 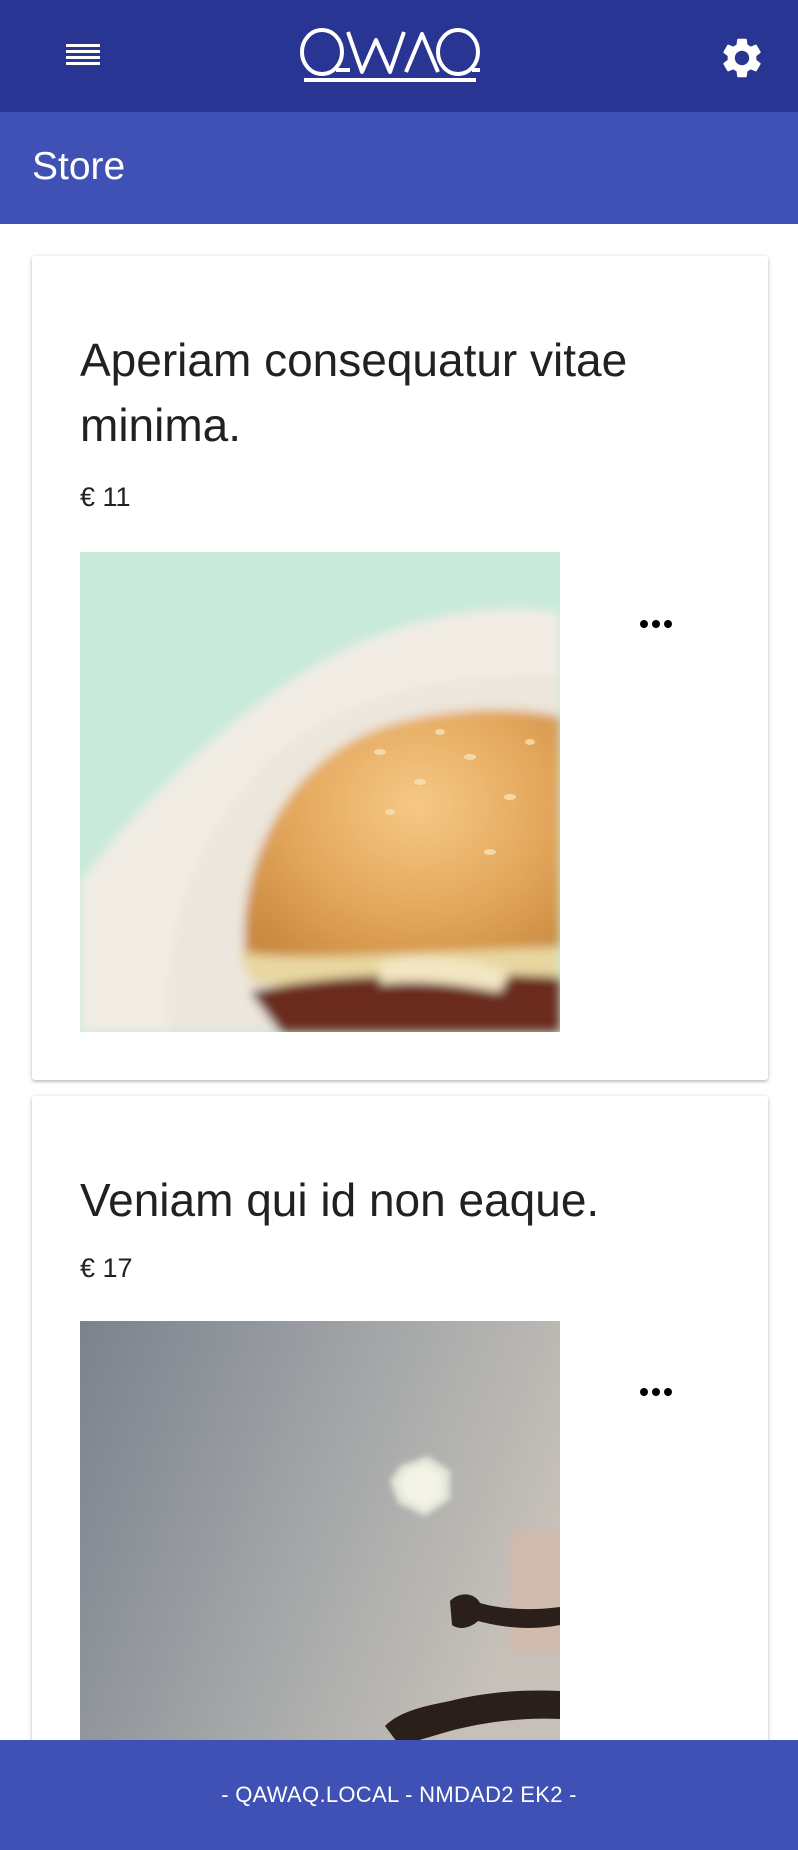 I want to click on product-price: € 17, so click(x=106, y=1268).